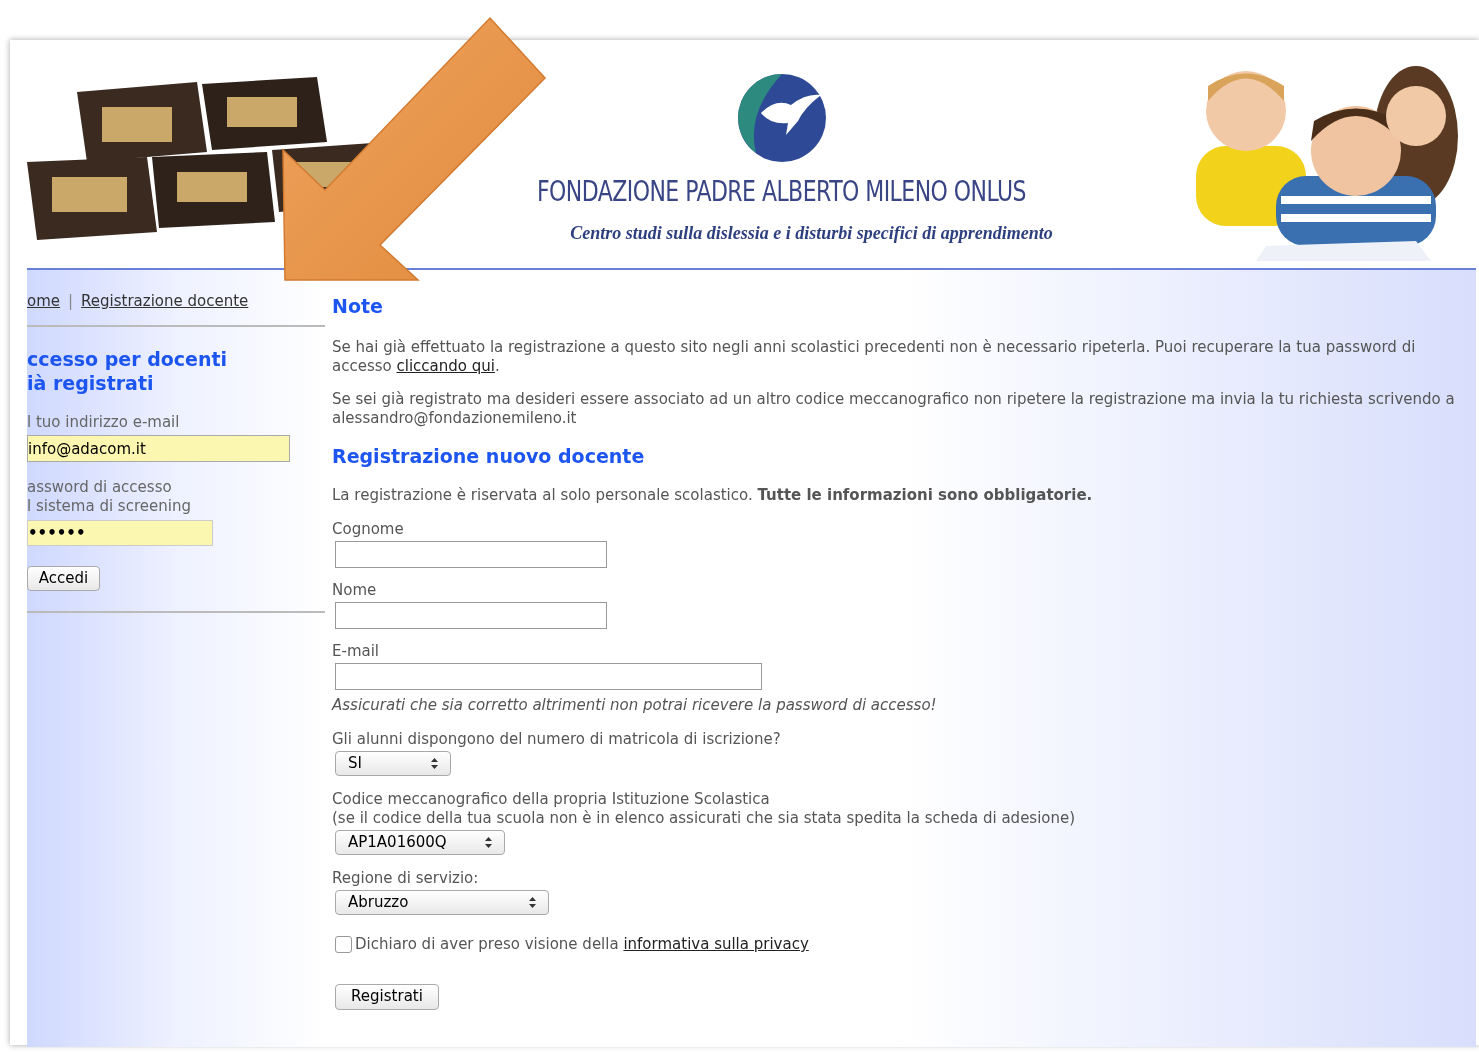 This screenshot has width=1479, height=1052. What do you see at coordinates (358, 306) in the screenshot?
I see `note-heading: Note` at bounding box center [358, 306].